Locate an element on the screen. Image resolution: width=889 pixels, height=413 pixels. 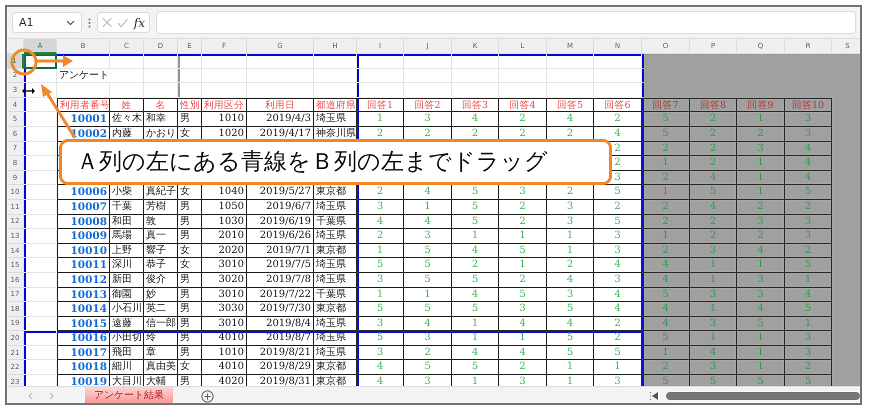
scroll-left-icon is located at coordinates (655, 396).